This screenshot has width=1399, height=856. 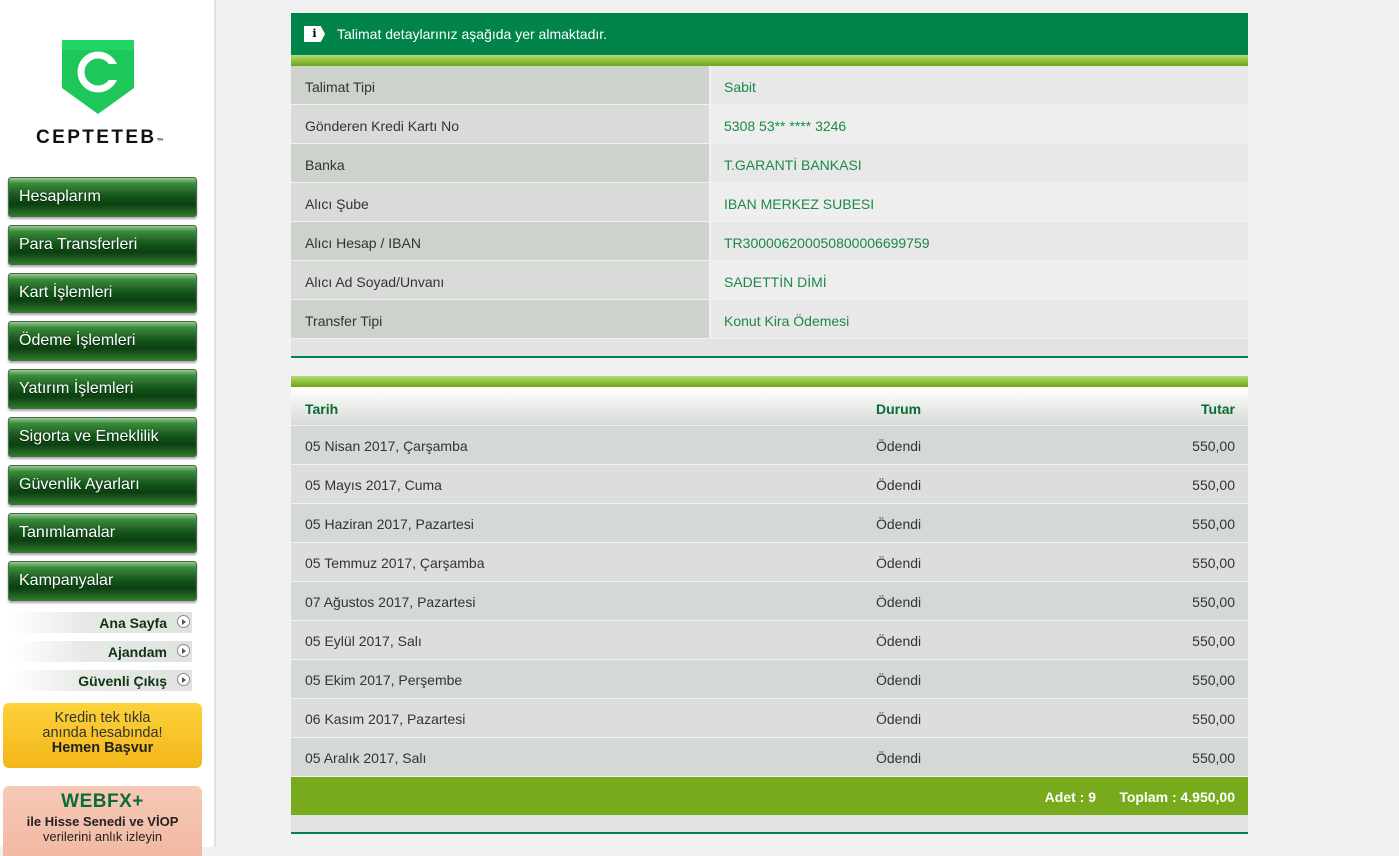 I want to click on menu-odeme-islemleri-button: Ödeme İşlemleri, so click(x=102, y=341).